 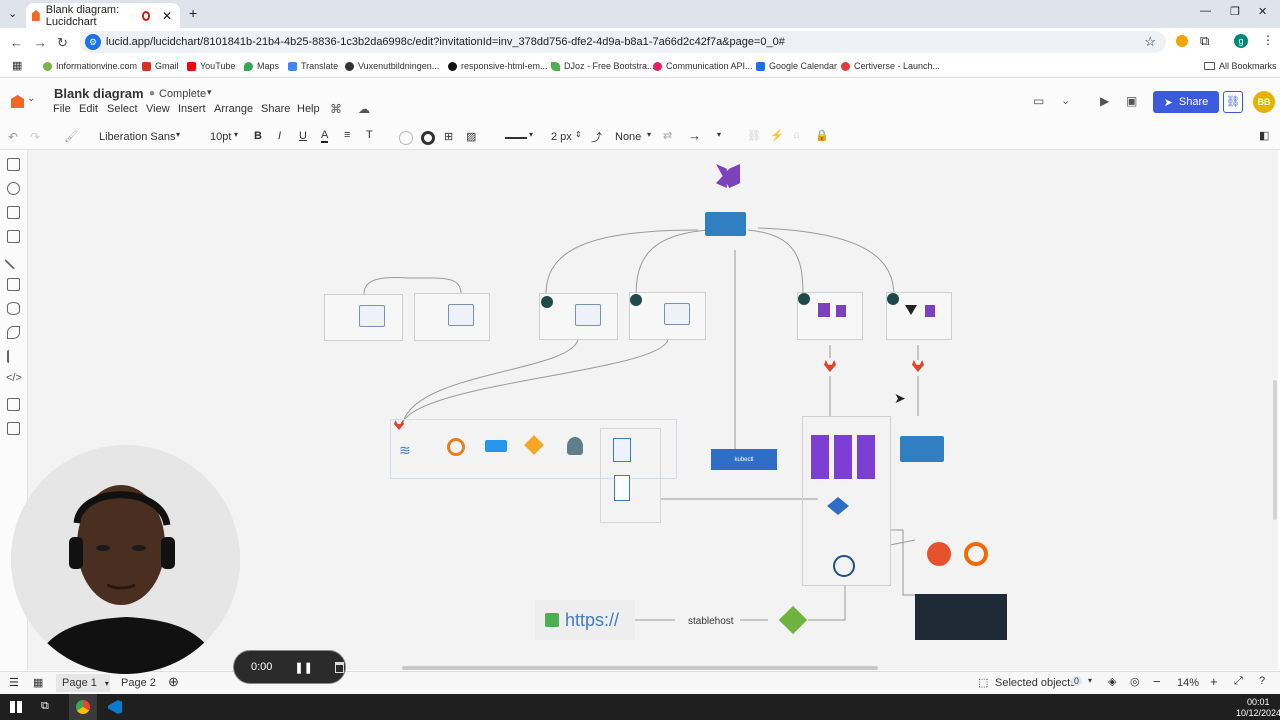 What do you see at coordinates (694, 135) in the screenshot?
I see `arrow-end-icon: →` at bounding box center [694, 135].